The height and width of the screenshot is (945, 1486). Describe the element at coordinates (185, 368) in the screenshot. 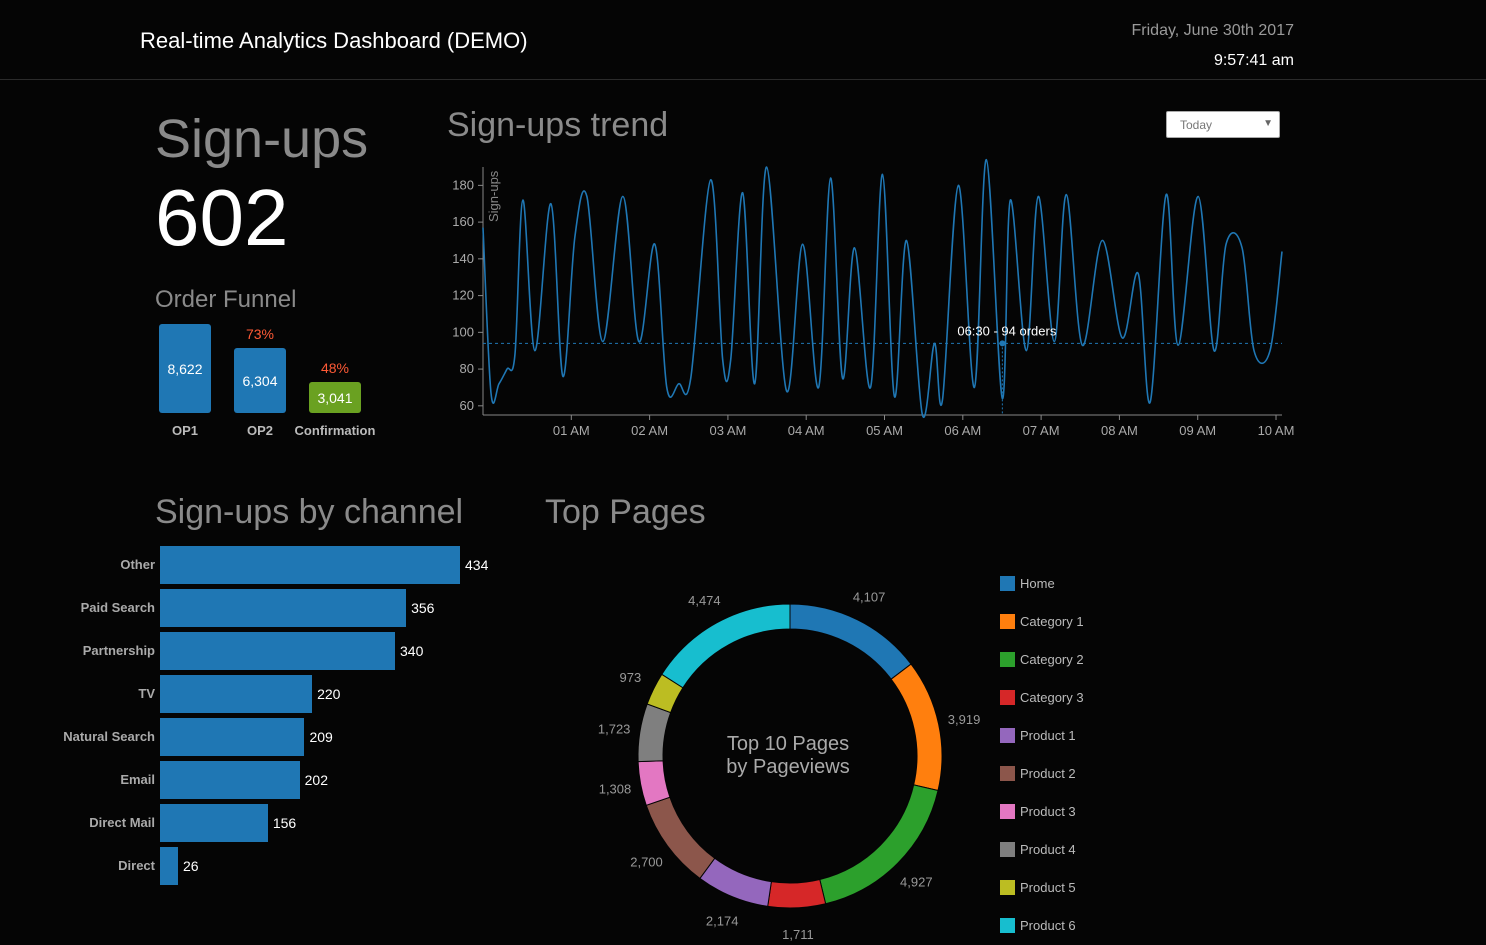

I see `funnel-bar-op1: 8,622` at that location.